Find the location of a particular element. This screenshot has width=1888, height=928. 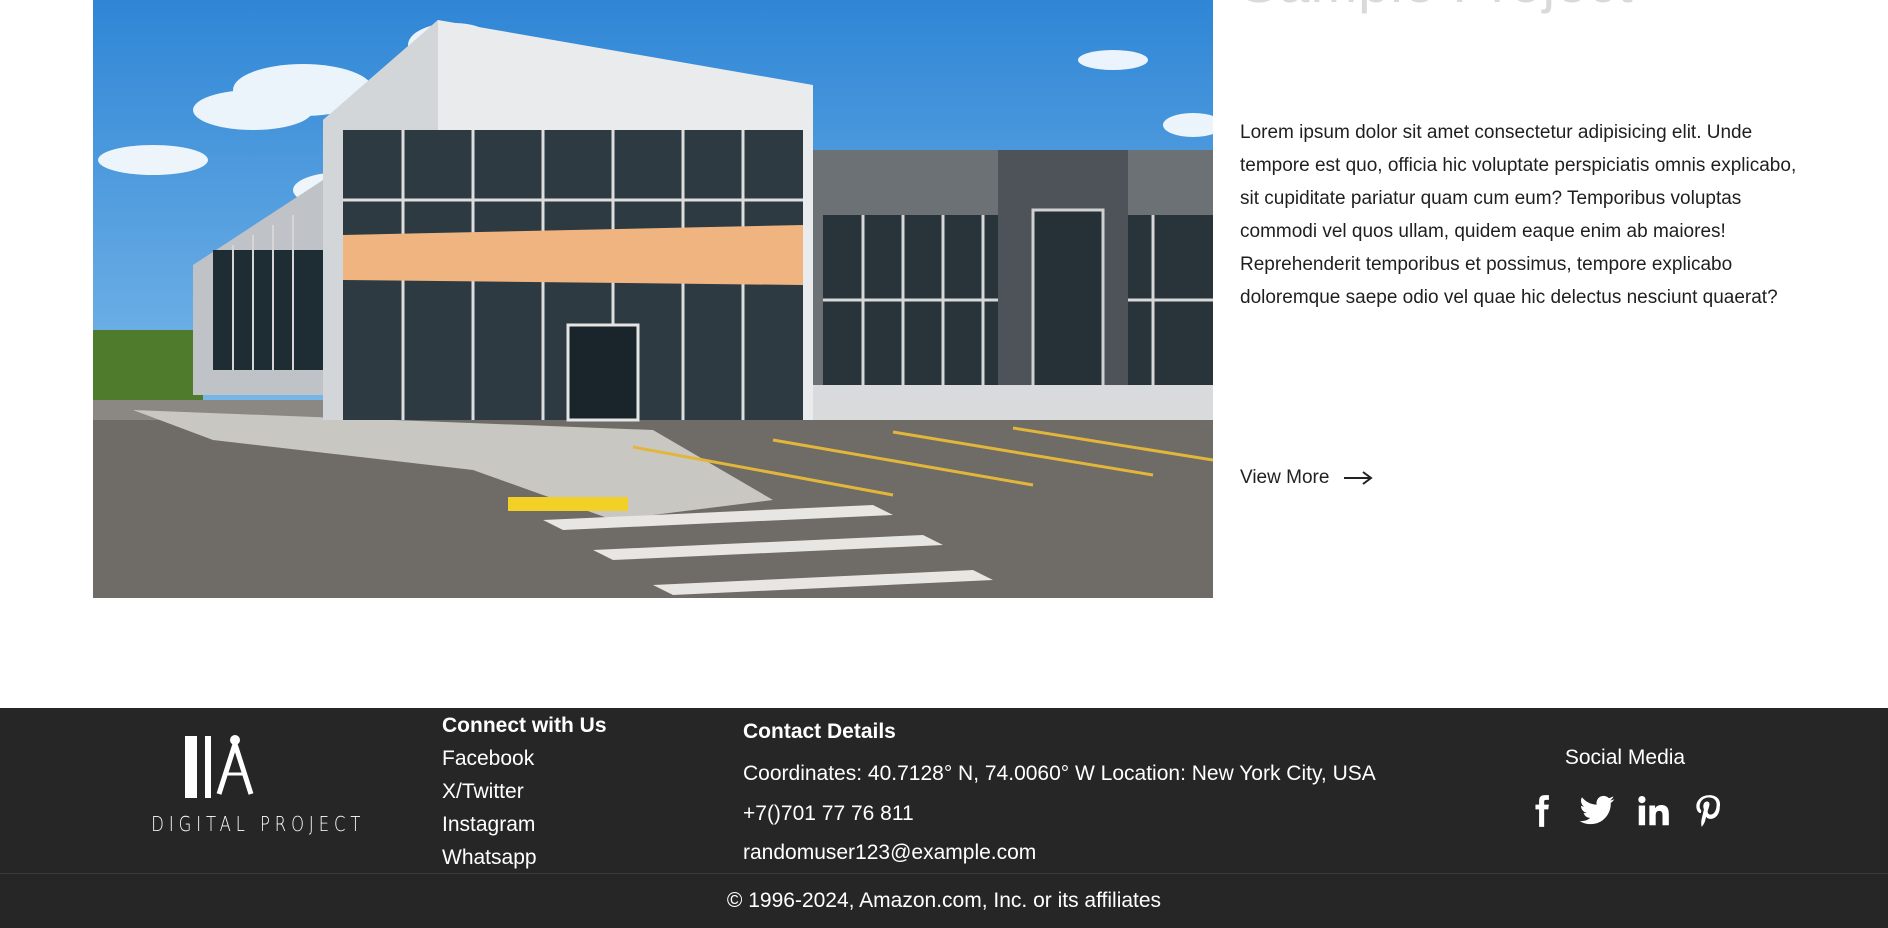

view-more-label: View More is located at coordinates (1285, 477).